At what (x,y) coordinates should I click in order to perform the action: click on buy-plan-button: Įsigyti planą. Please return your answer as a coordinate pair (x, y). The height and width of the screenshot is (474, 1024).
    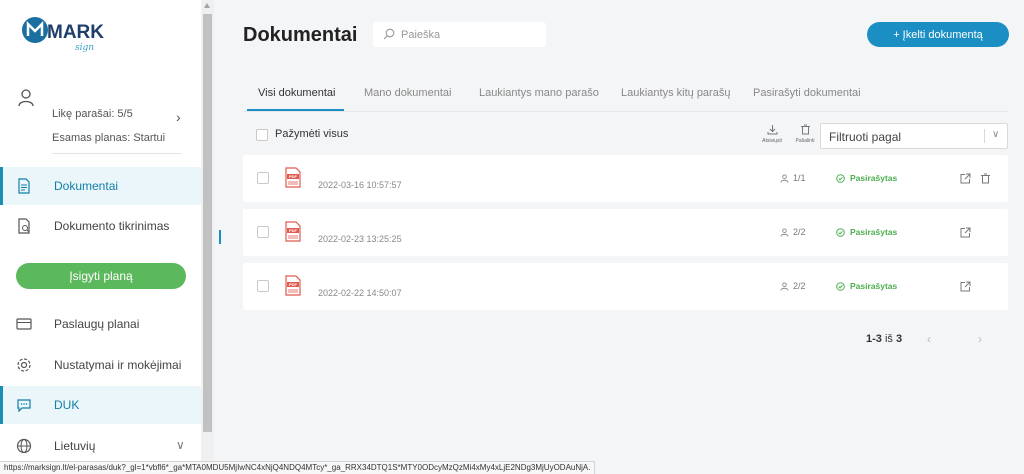
    Looking at the image, I should click on (101, 276).